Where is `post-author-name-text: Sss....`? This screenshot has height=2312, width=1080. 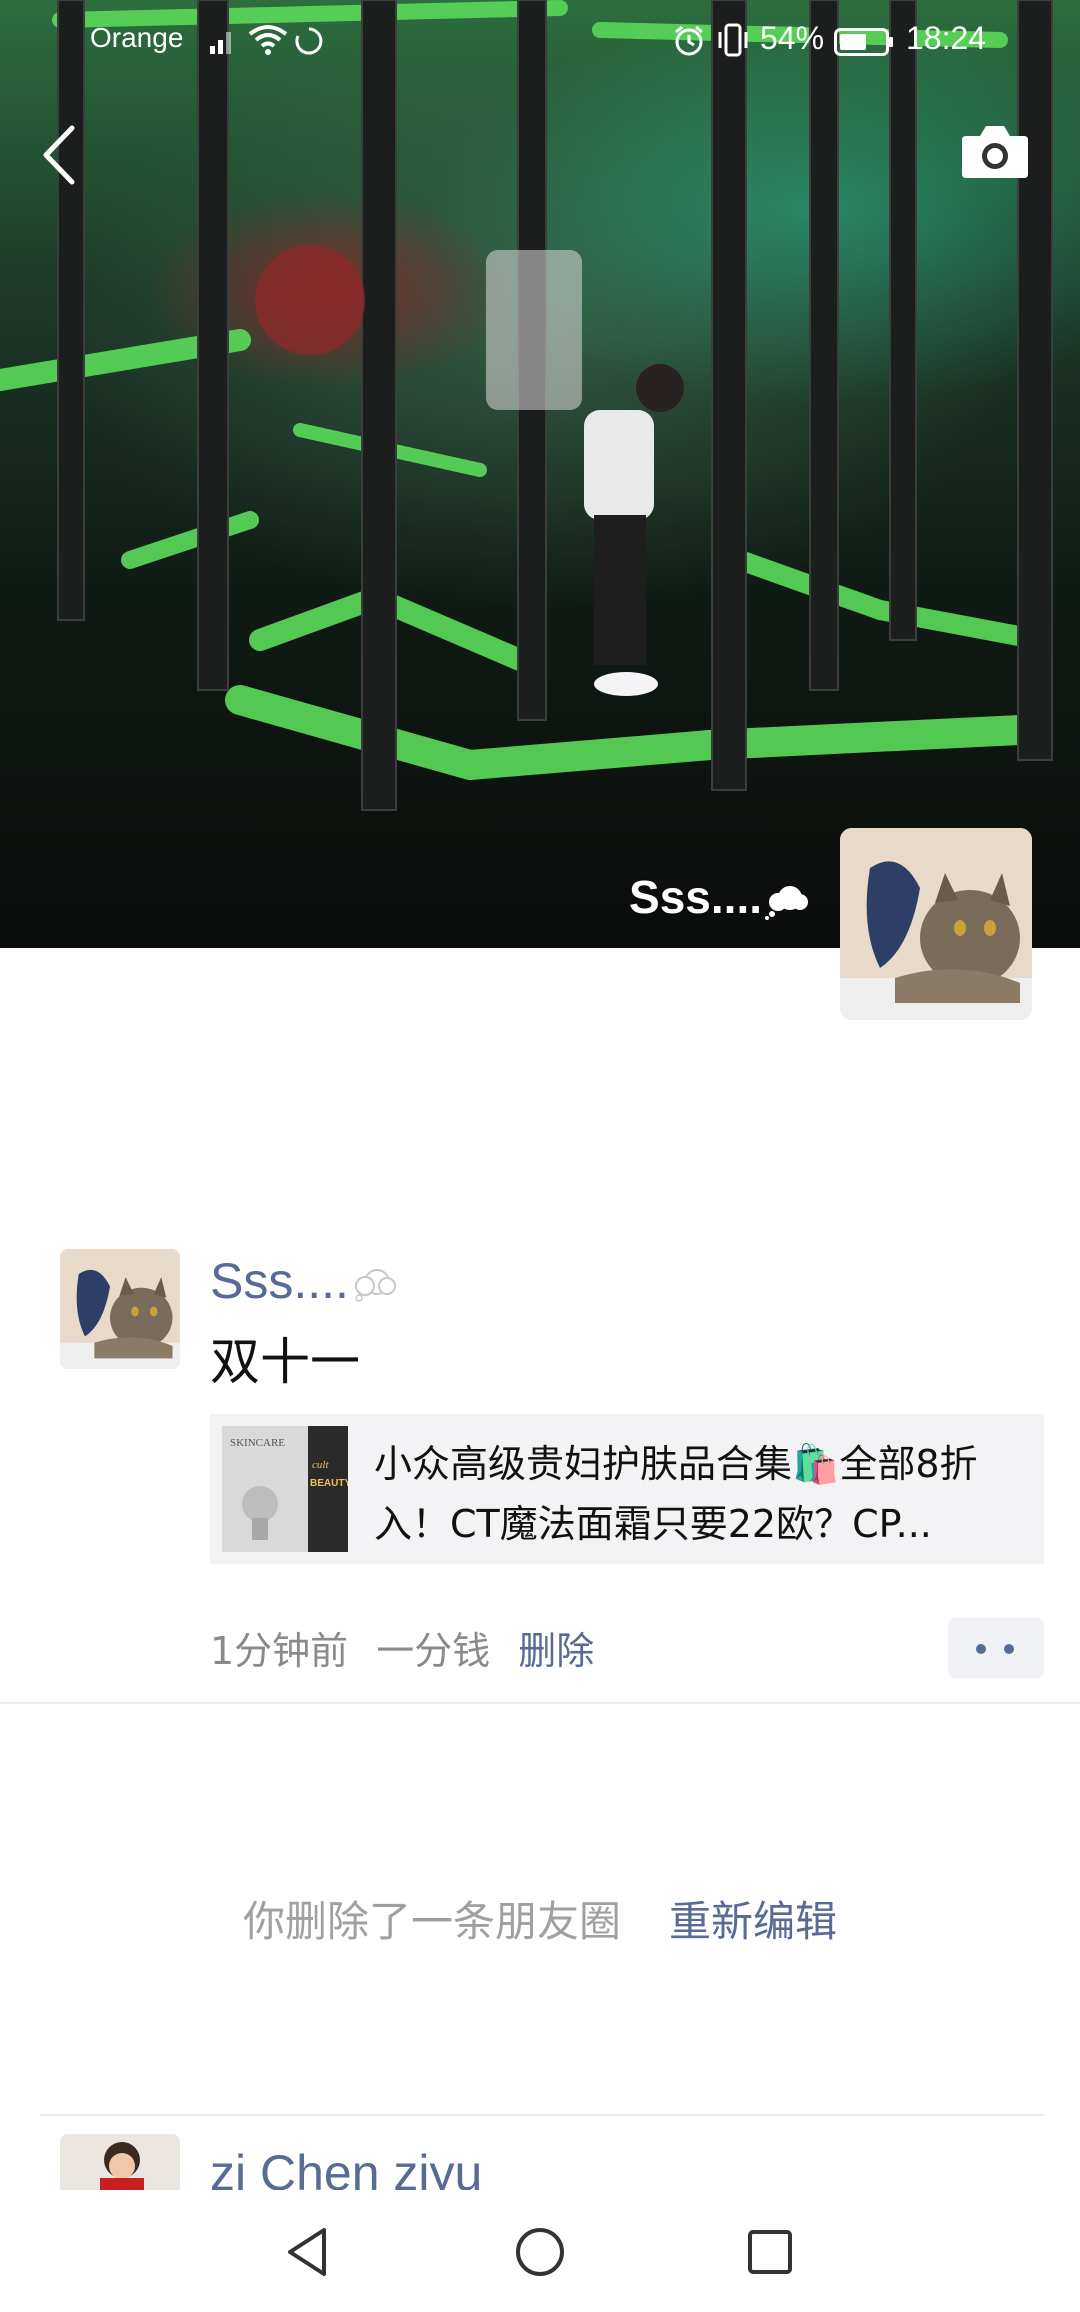
post-author-name-text: Sss.... is located at coordinates (279, 1281).